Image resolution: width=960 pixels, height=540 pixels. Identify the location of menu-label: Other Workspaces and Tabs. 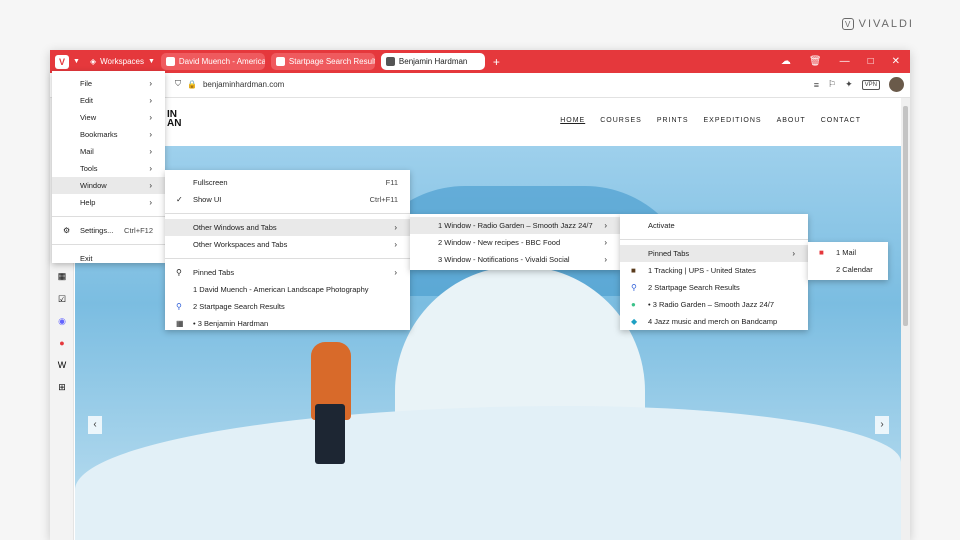
(240, 244).